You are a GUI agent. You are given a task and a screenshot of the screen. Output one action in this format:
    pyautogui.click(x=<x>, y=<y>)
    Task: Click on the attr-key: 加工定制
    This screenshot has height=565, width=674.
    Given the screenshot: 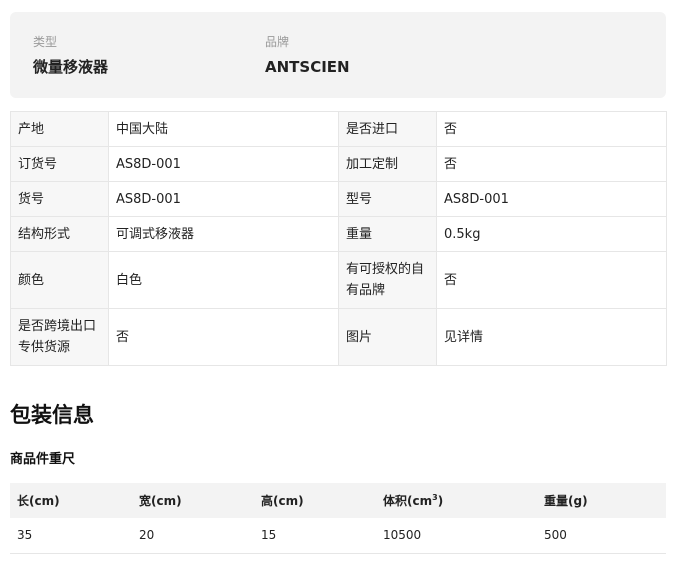 What is the action you would take?
    pyautogui.click(x=387, y=164)
    